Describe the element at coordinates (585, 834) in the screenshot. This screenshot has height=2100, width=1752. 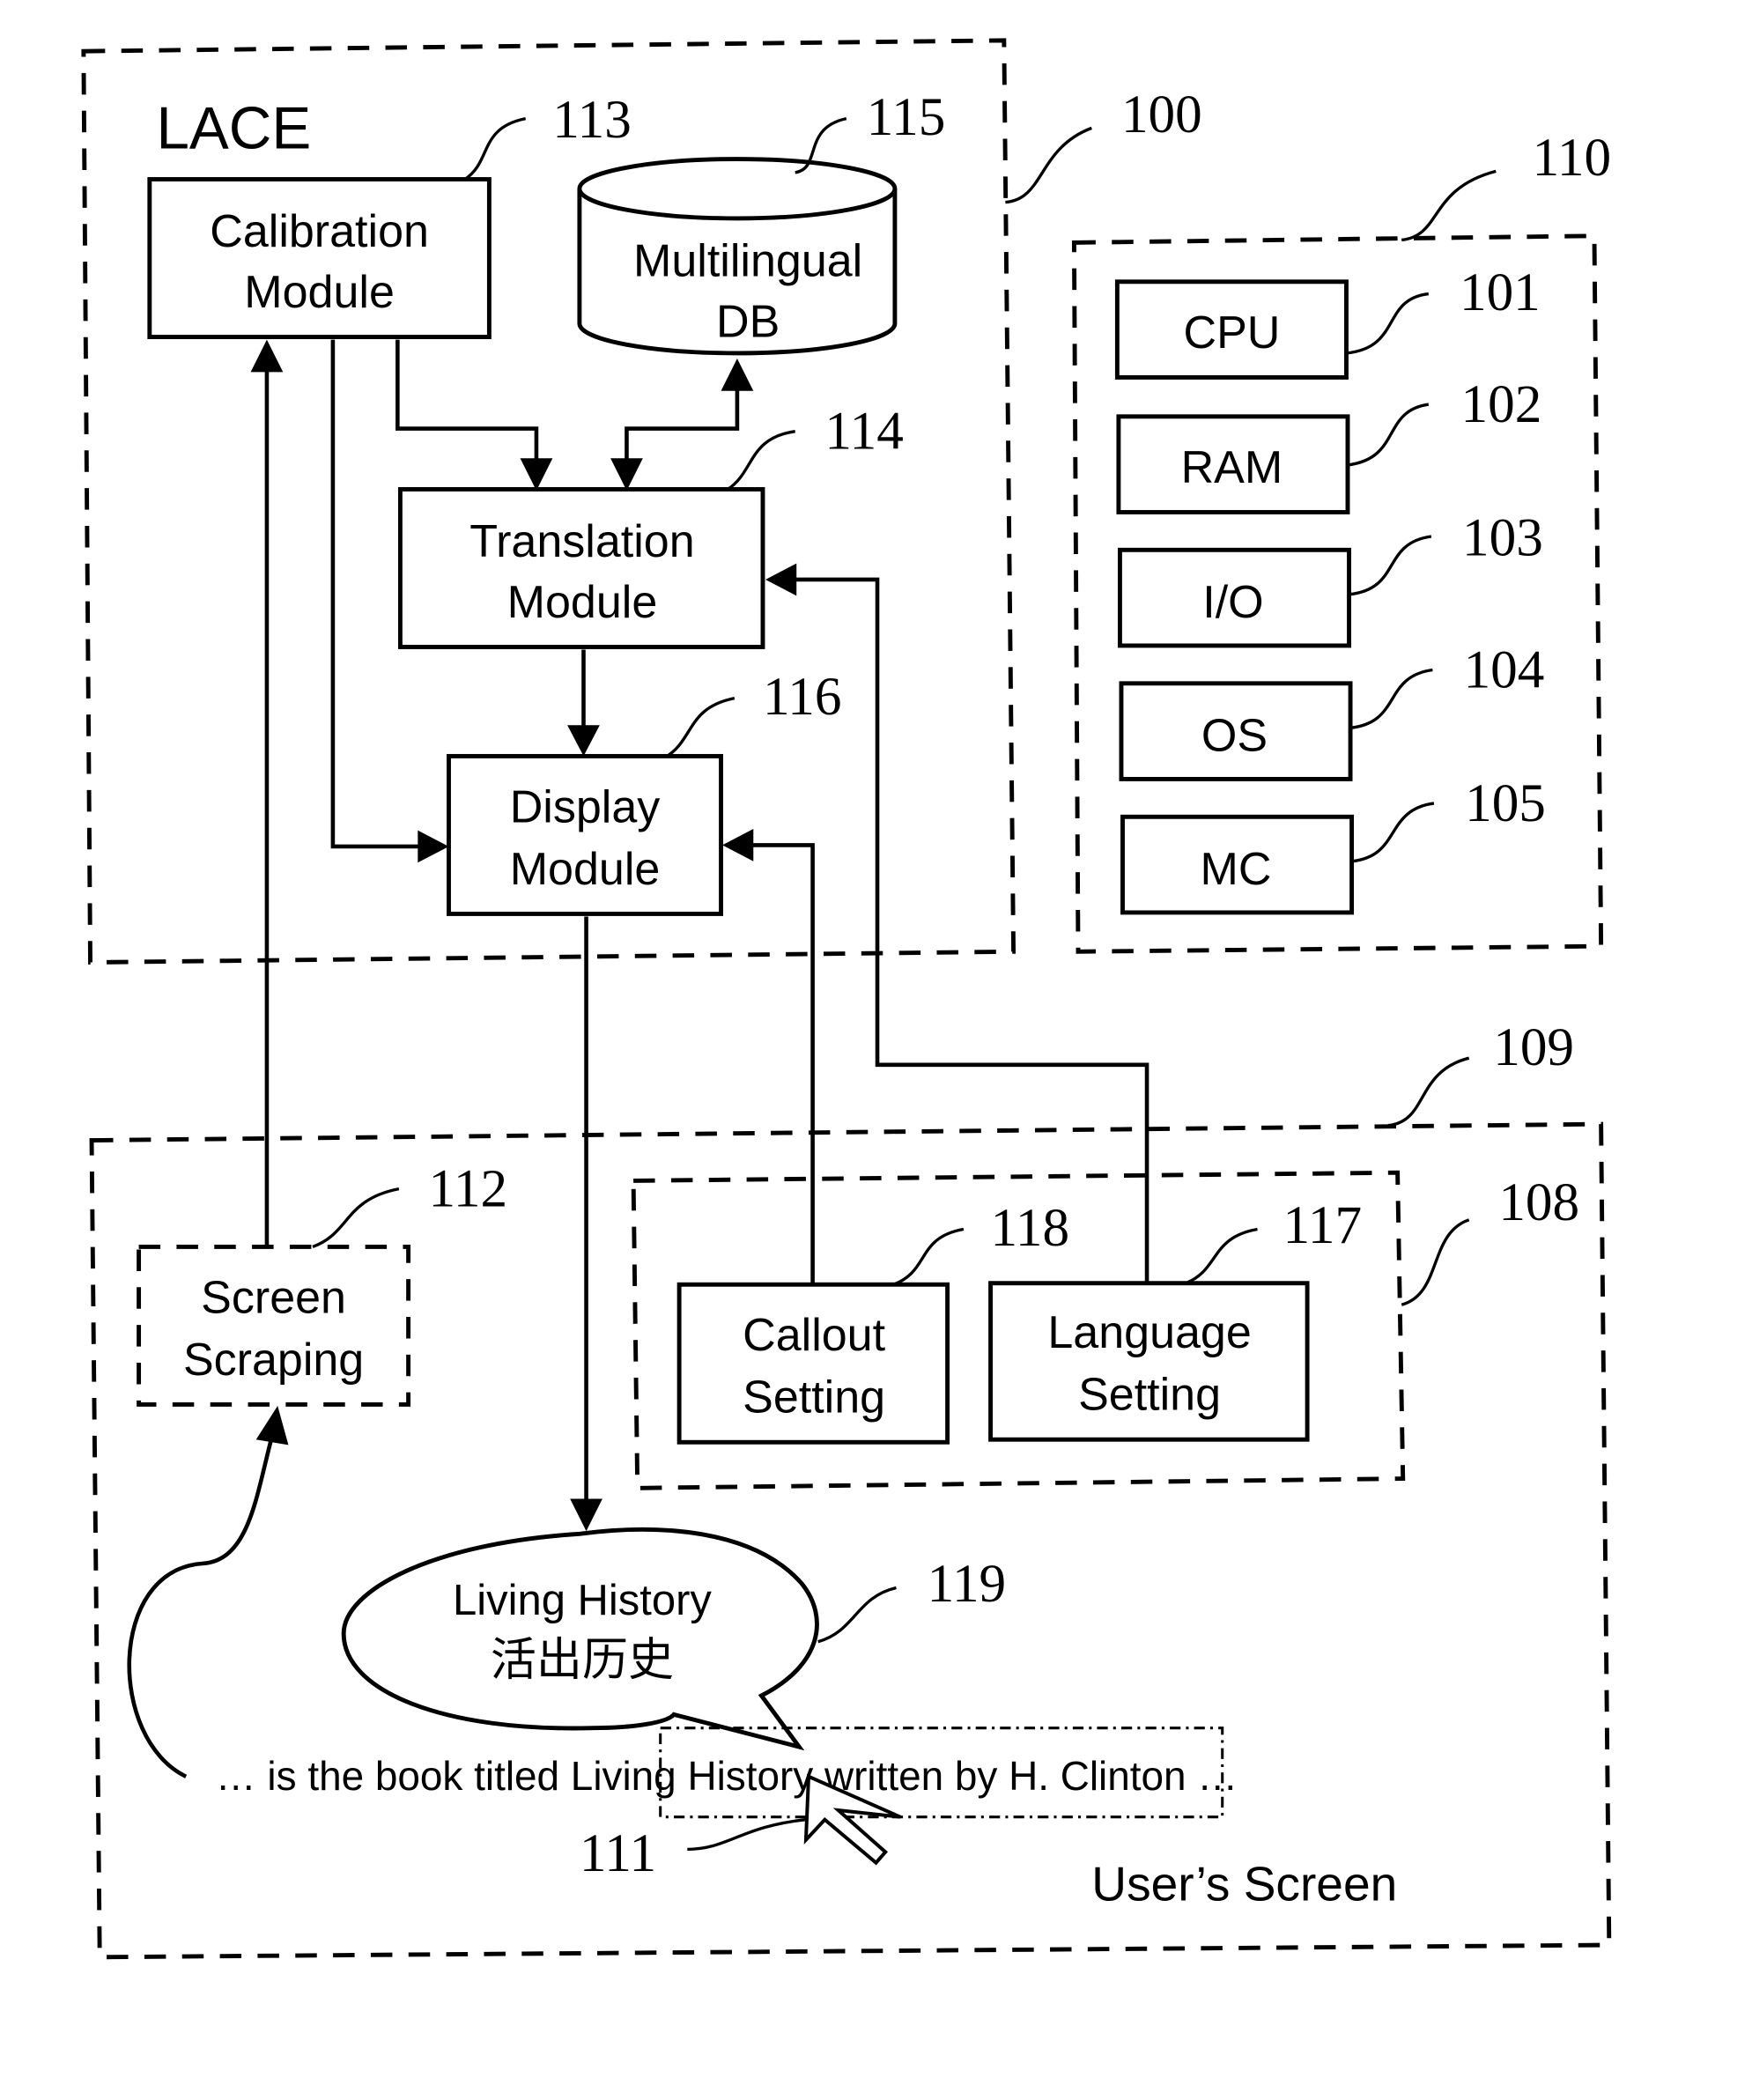
I see `display-module: Display Module` at that location.